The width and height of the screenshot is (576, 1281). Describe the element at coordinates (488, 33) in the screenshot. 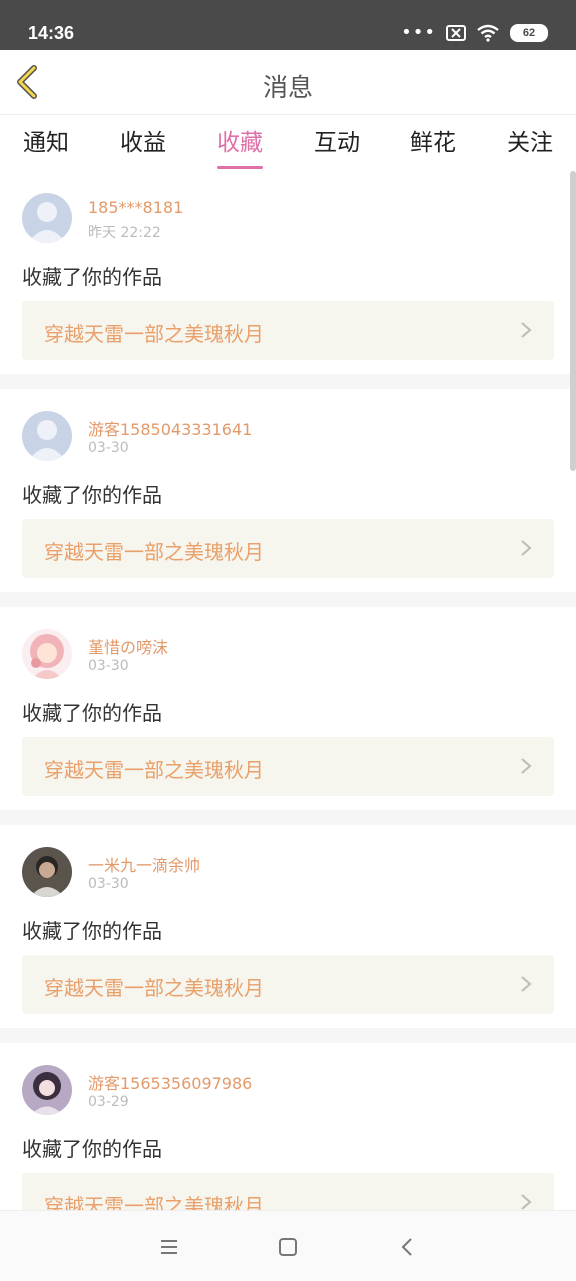

I see `wifi-icon` at that location.